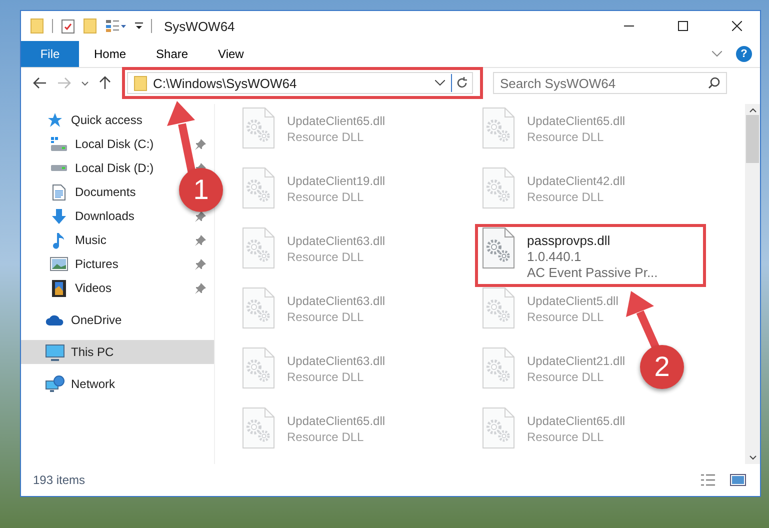 The image size is (769, 528). What do you see at coordinates (643, 320) in the screenshot?
I see `callout-arrow` at bounding box center [643, 320].